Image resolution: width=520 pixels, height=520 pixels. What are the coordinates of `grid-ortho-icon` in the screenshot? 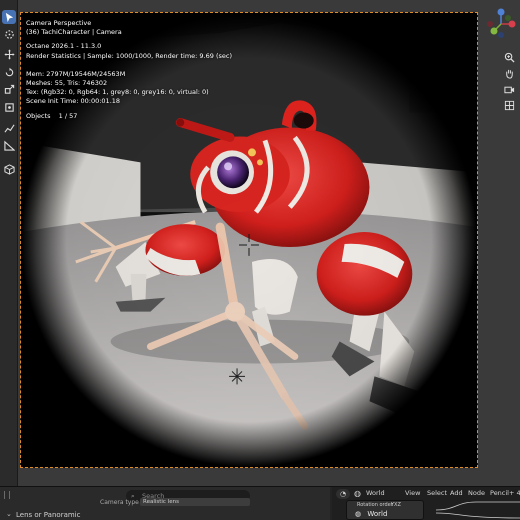 It's located at (509, 105).